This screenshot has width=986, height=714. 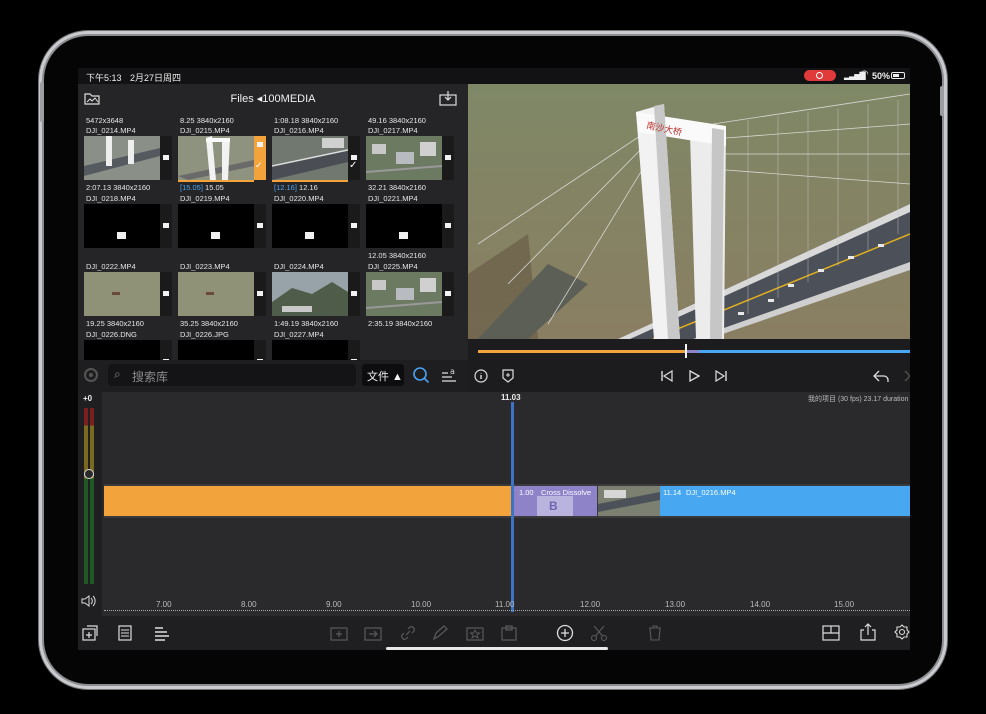 What do you see at coordinates (205, 198) in the screenshot?
I see `thumb-filename: DJI_0219.MP4` at bounding box center [205, 198].